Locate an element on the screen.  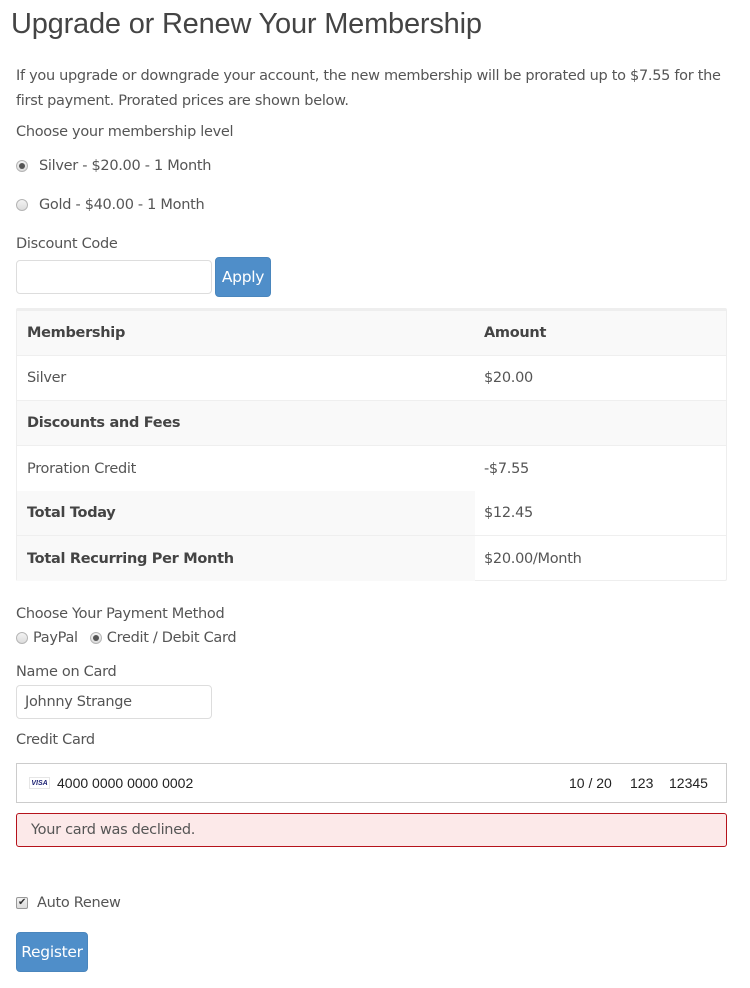
discount-code-input is located at coordinates (114, 277).